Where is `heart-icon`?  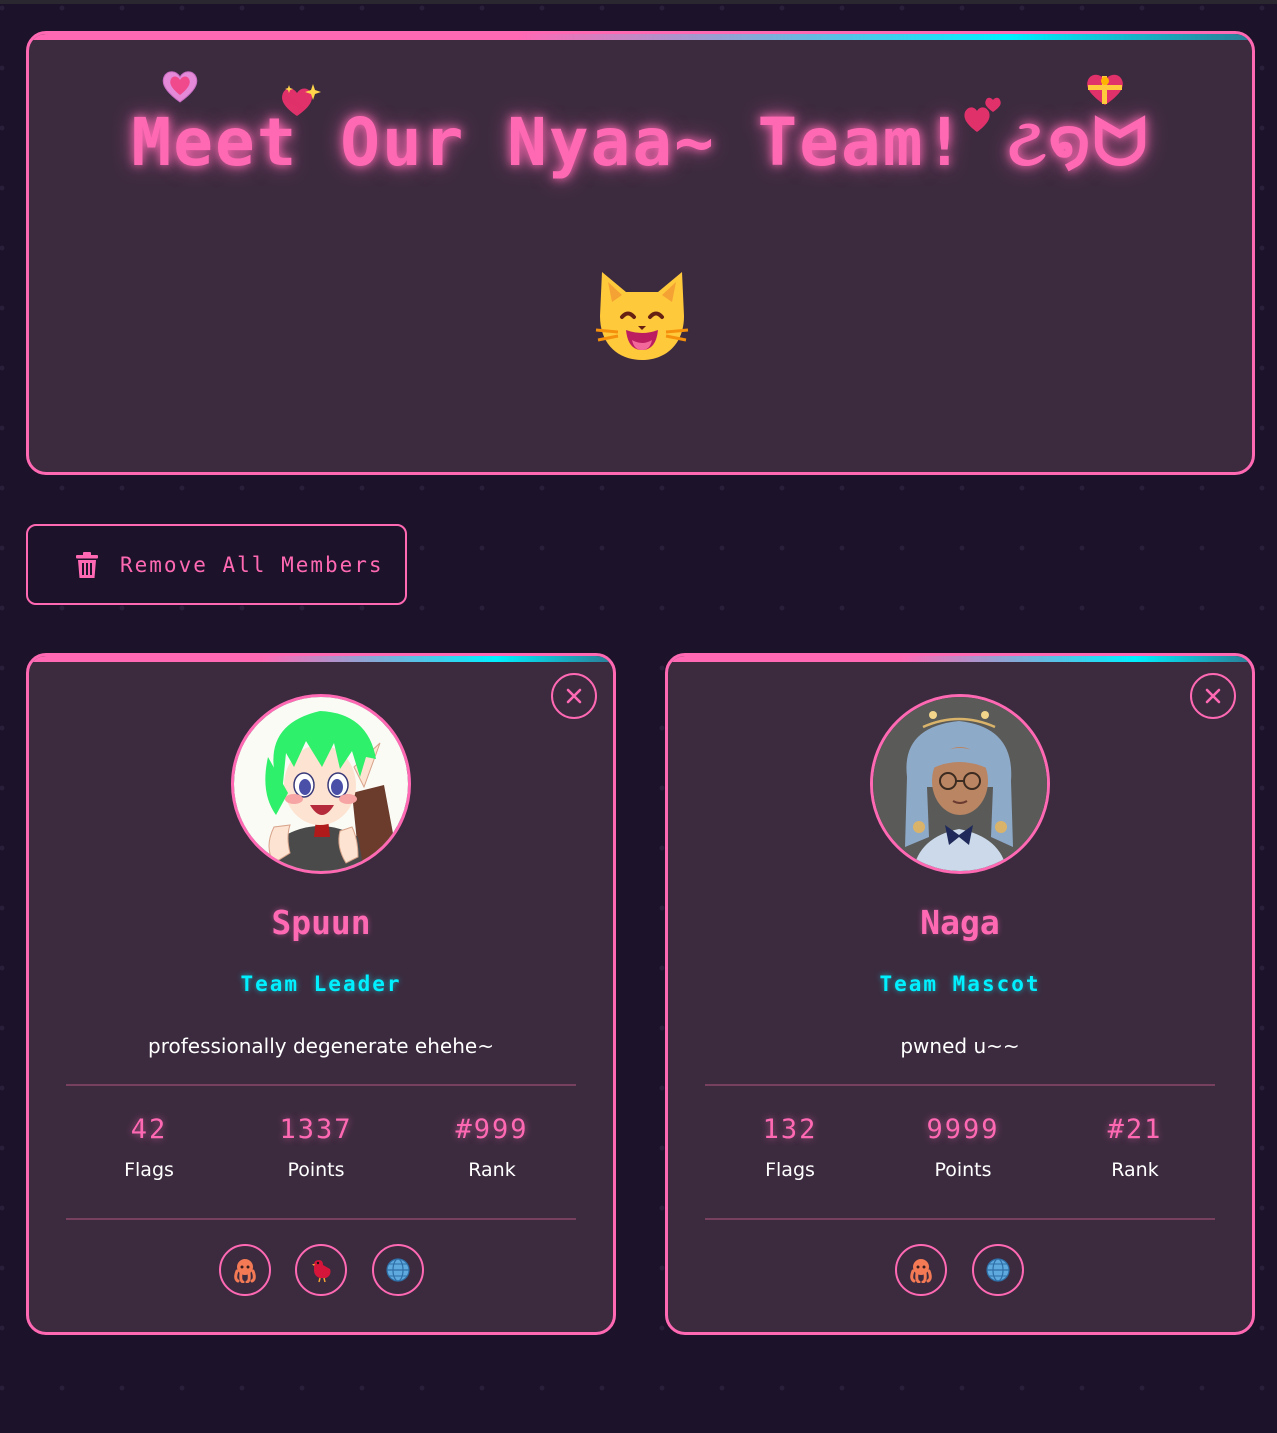 heart-icon is located at coordinates (180, 87).